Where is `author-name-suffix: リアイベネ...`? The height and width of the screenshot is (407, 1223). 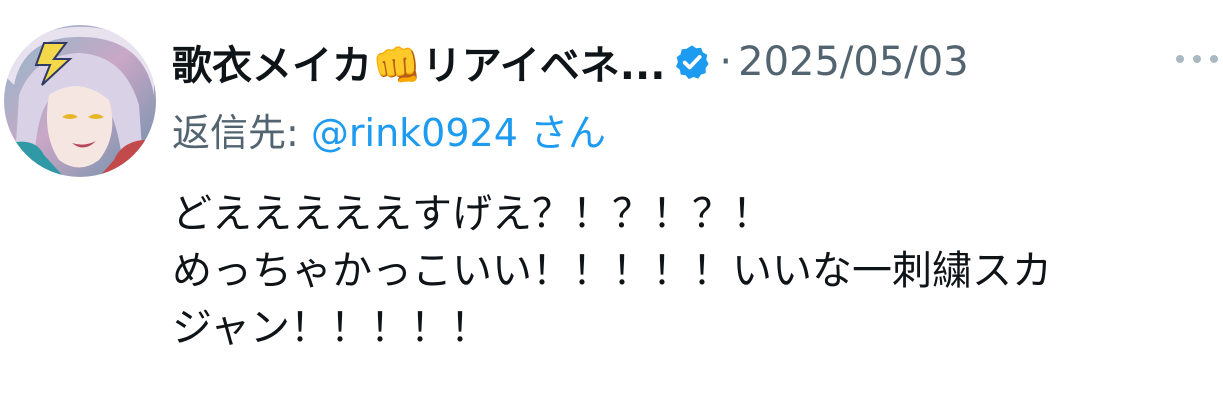
author-name-suffix: リアイベネ... is located at coordinates (543, 66).